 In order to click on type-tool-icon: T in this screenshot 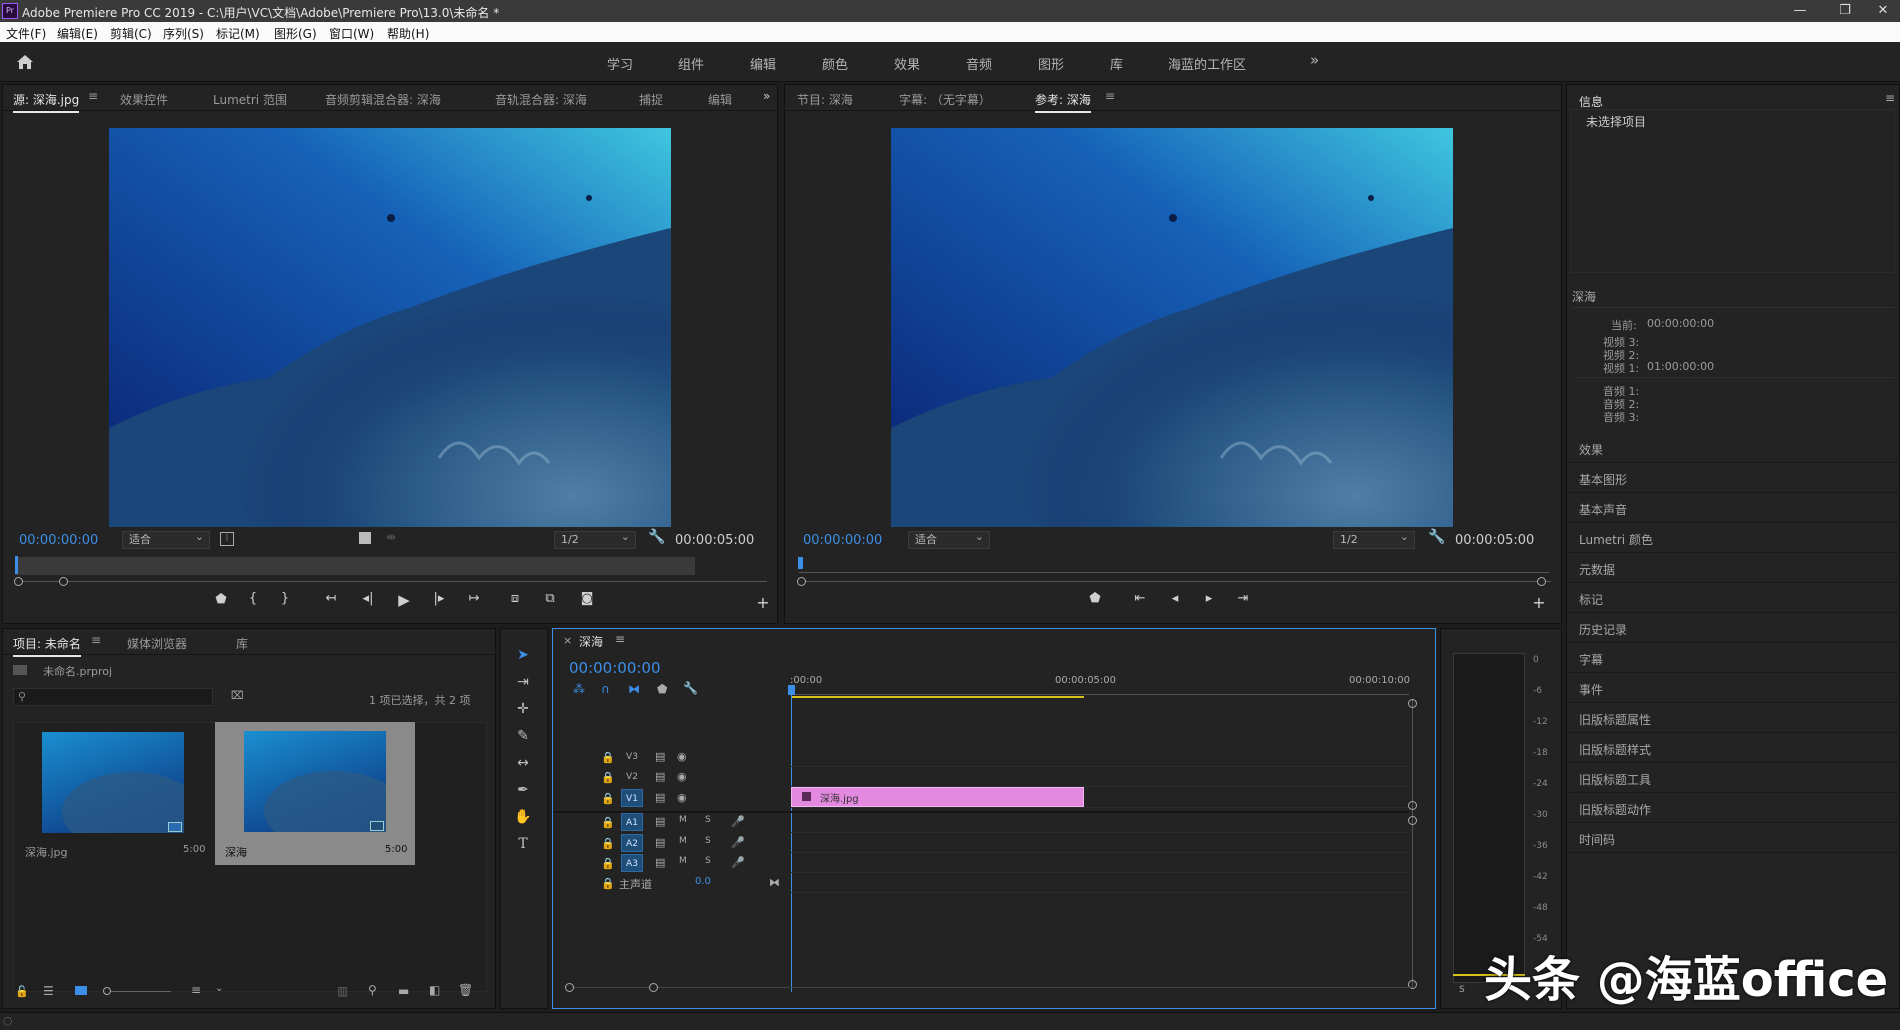, I will do `click(523, 844)`.